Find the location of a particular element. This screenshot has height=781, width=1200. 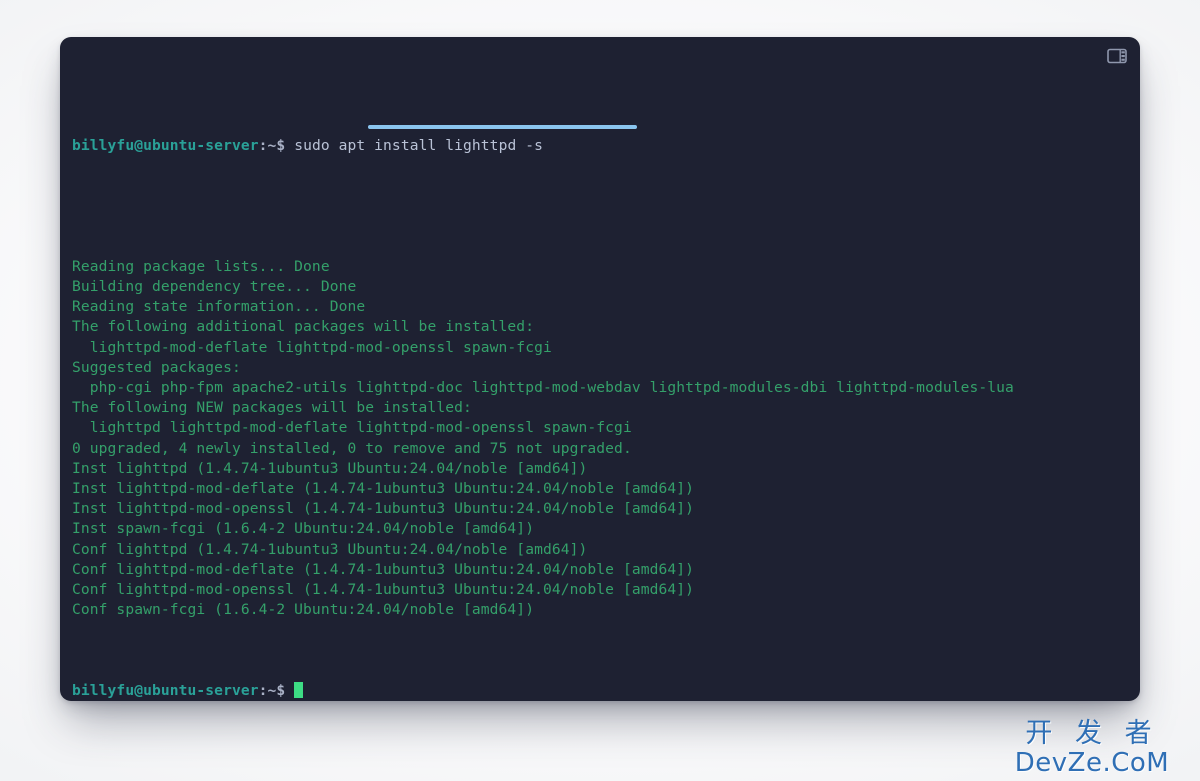

site-watermark: 开 发 者 DevZe.CoM is located at coordinates (1092, 748).